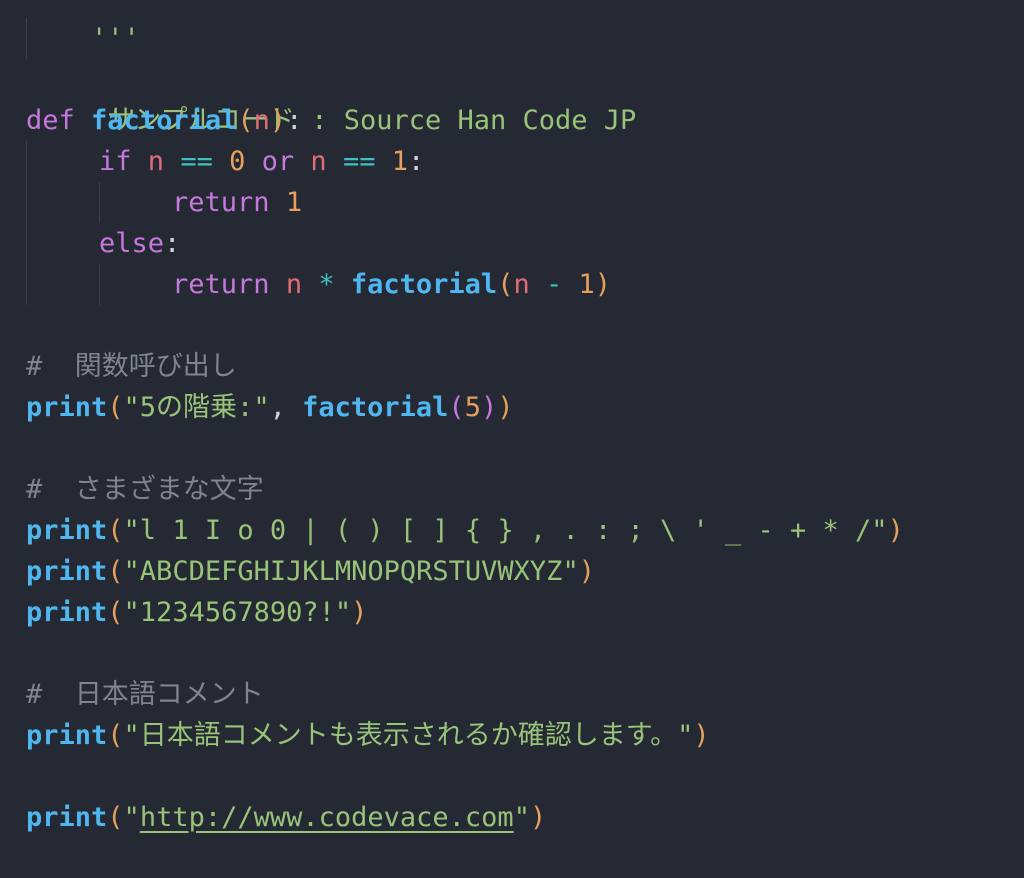 The height and width of the screenshot is (878, 1024). I want to click on code-line-comment: # さまざまな文字, so click(465, 489).